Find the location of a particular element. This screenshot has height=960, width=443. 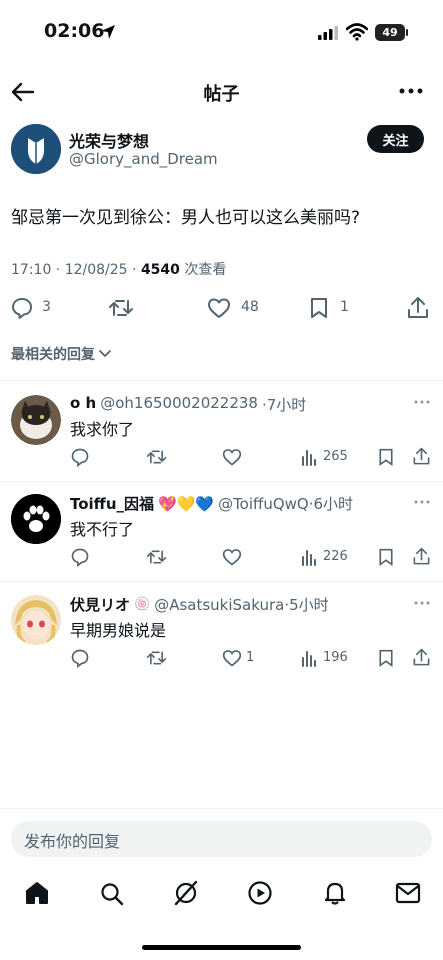

battery-nub is located at coordinates (407, 32).